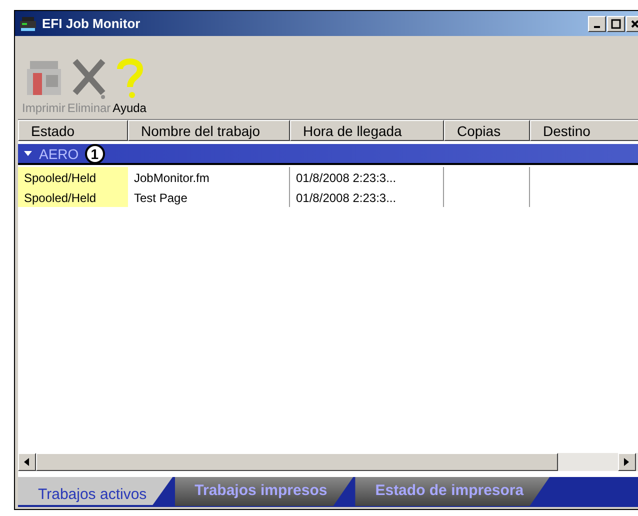 This screenshot has width=638, height=516. Describe the element at coordinates (634, 23) in the screenshot. I see `close-icon` at that location.